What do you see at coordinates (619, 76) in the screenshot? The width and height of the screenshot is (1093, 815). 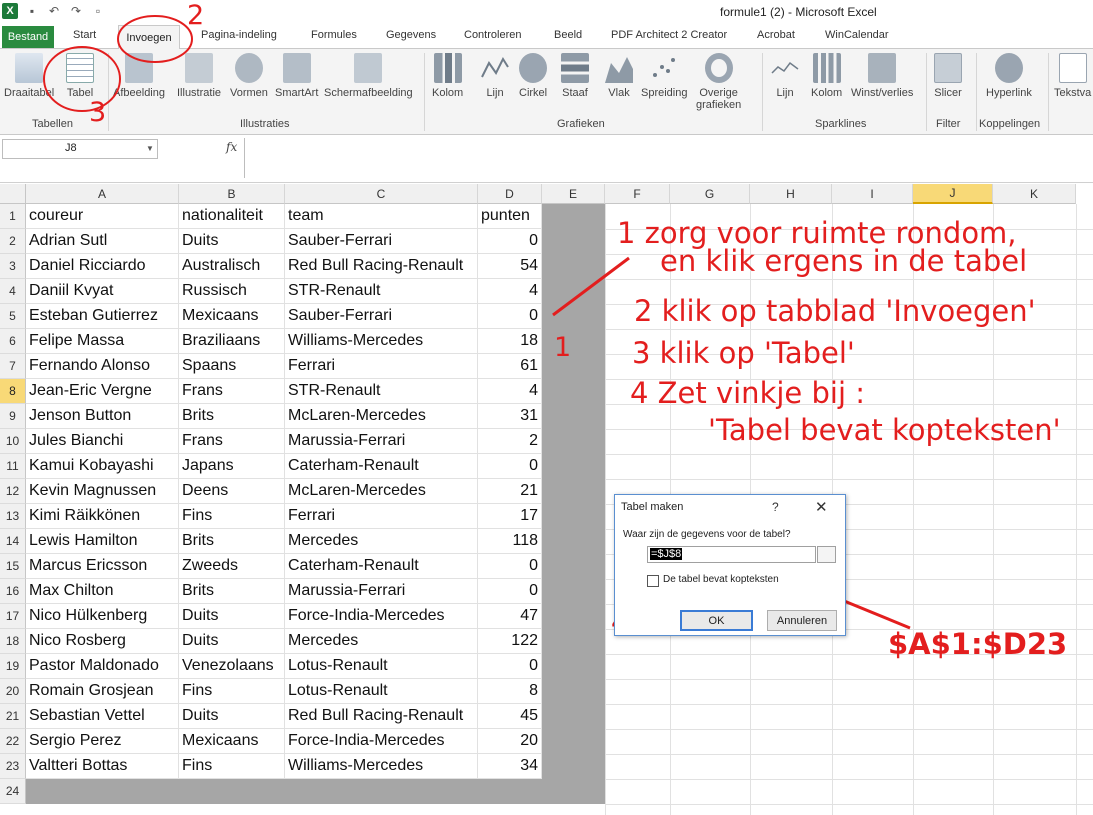 I see `area-chart-button: Vlak` at bounding box center [619, 76].